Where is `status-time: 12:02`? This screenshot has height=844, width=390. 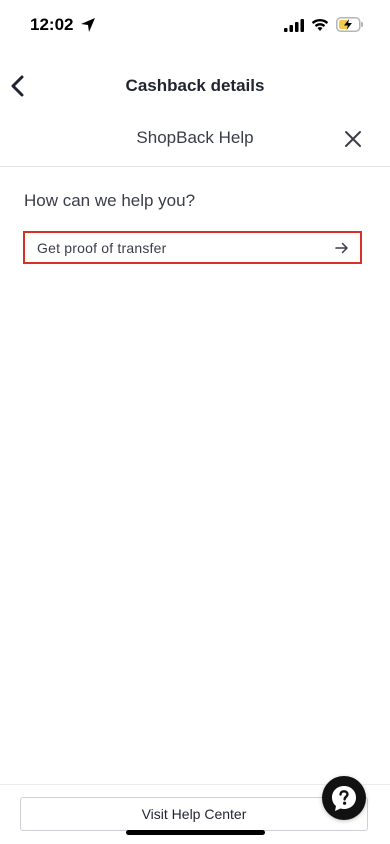 status-time: 12:02 is located at coordinates (52, 24).